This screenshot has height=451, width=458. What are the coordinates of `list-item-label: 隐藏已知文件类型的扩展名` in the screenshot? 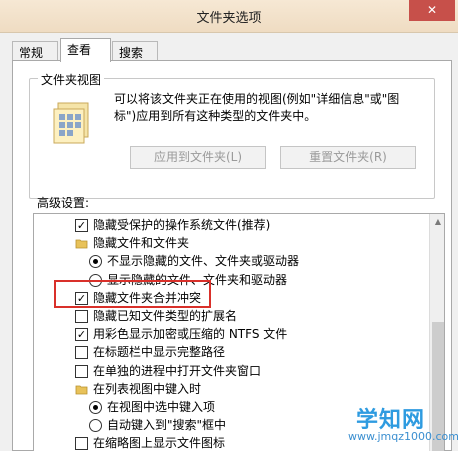 It's located at (165, 316).